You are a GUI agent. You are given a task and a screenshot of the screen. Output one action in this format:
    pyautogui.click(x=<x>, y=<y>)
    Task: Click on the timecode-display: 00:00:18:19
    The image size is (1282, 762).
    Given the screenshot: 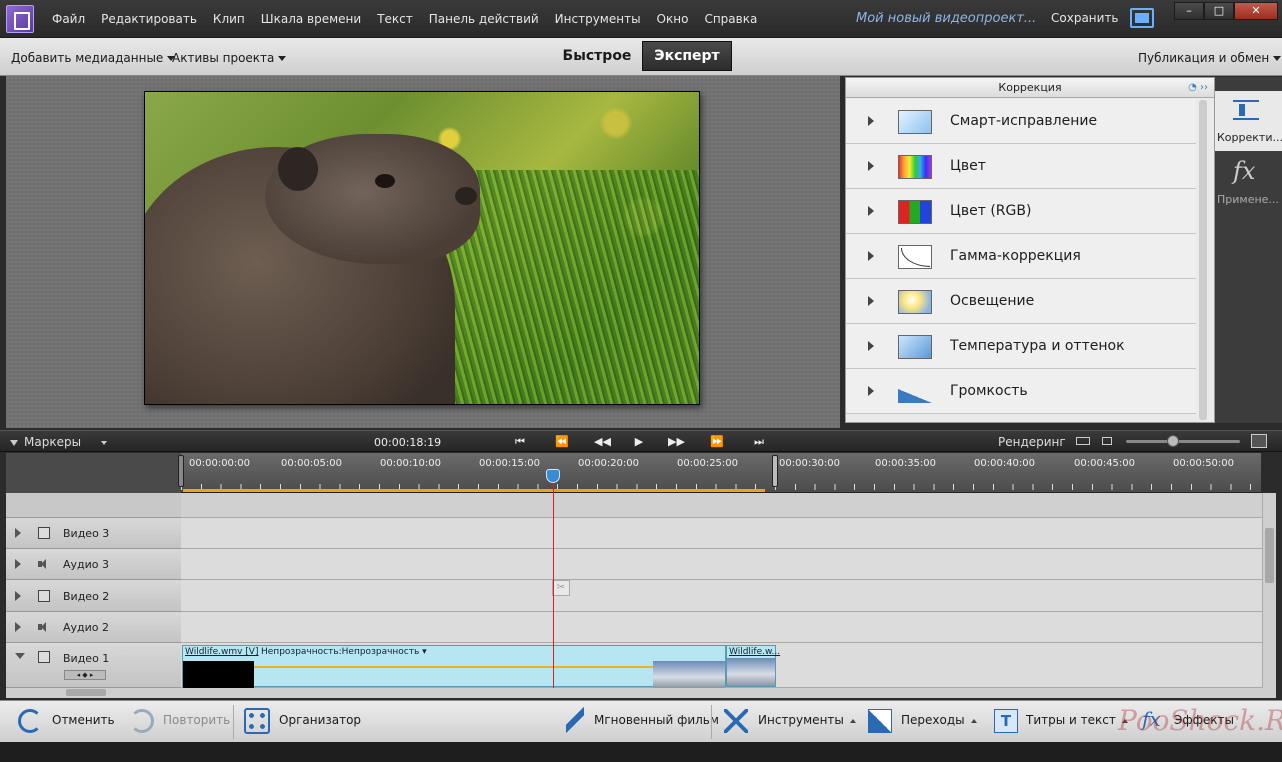 What is the action you would take?
    pyautogui.click(x=407, y=442)
    